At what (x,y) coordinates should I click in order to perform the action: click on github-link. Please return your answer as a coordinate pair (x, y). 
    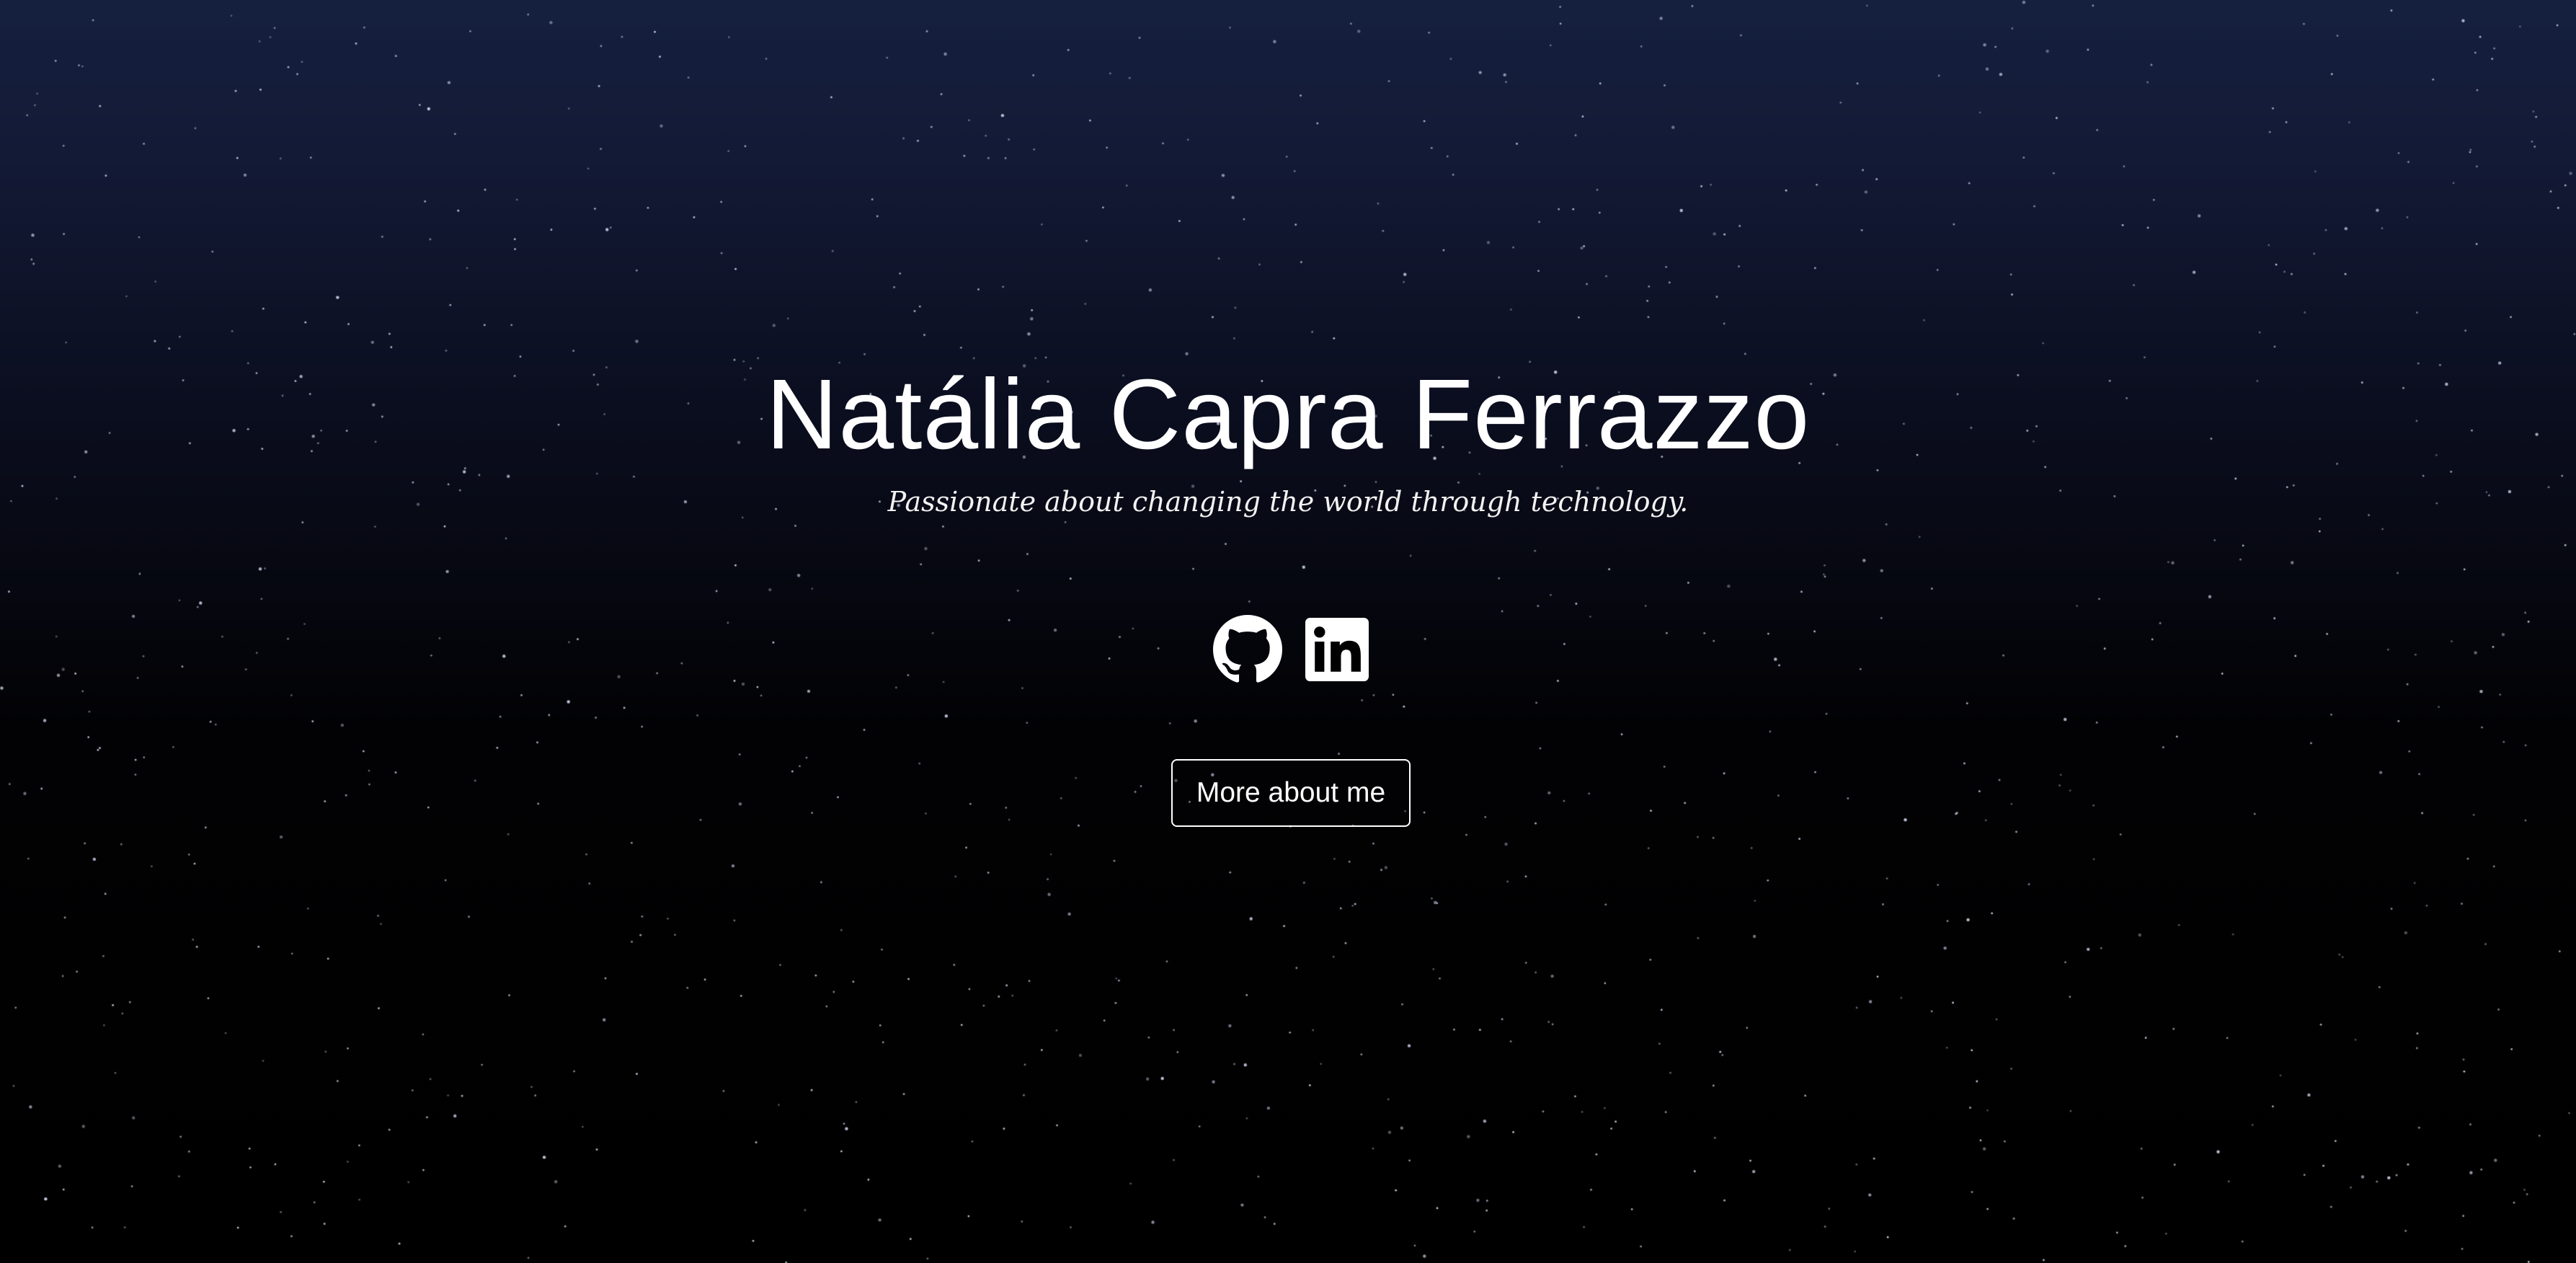
    Looking at the image, I should click on (1247, 649).